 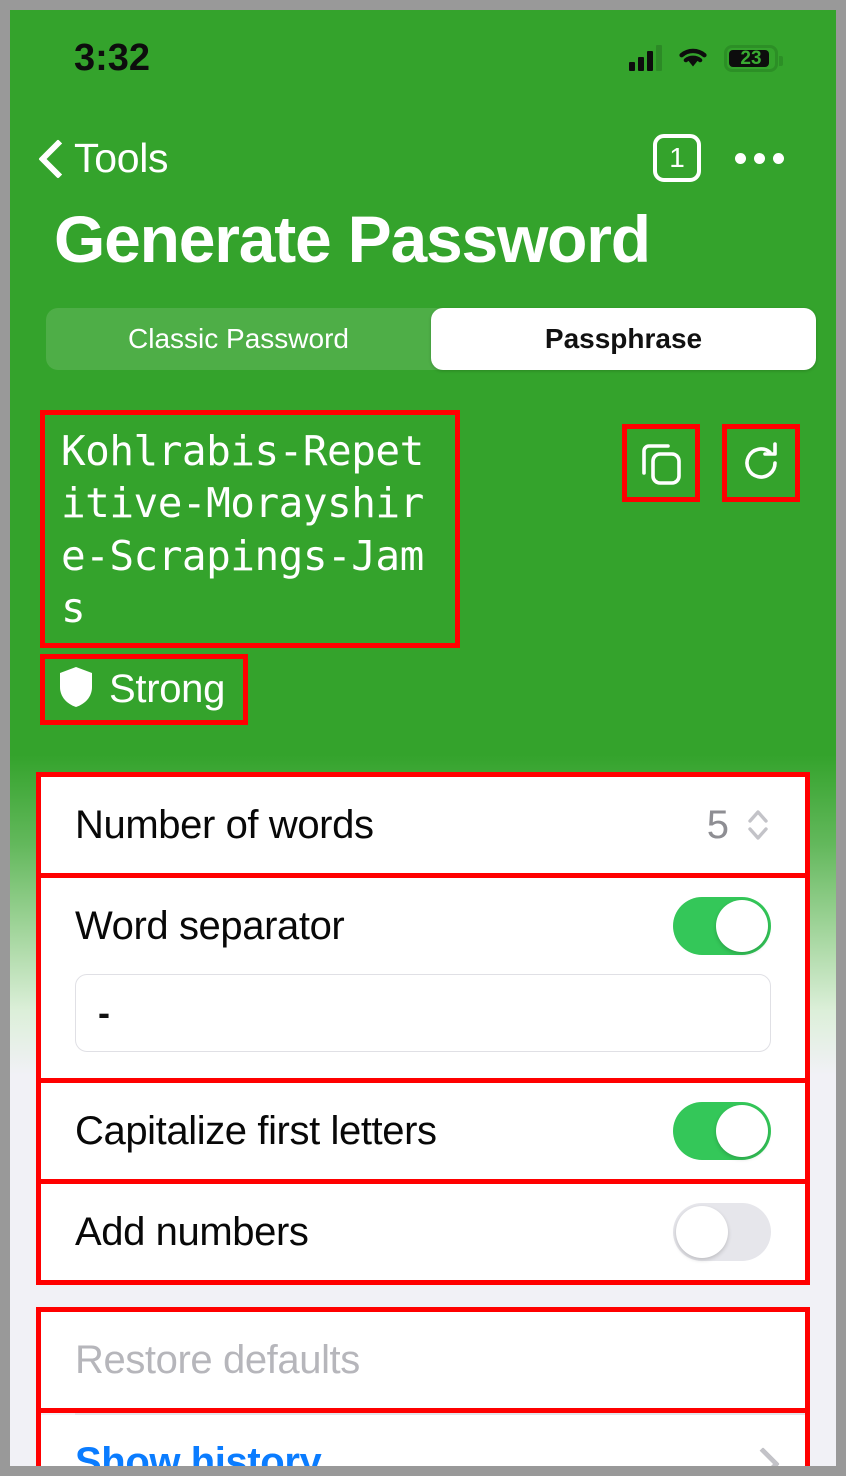 I want to click on refresh-icon, so click(x=761, y=463).